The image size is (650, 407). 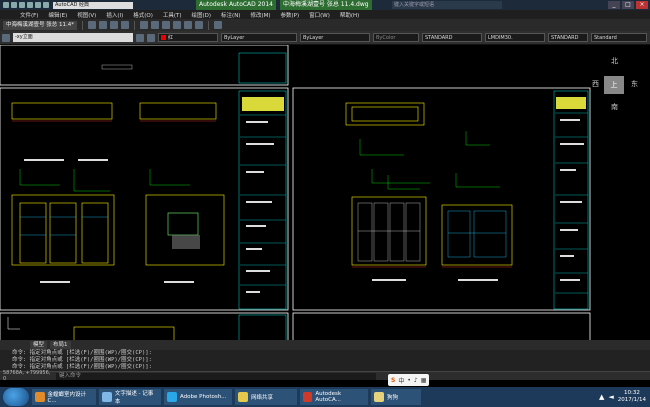 I want to click on lineweight-select: ByLayer, so click(x=335, y=37).